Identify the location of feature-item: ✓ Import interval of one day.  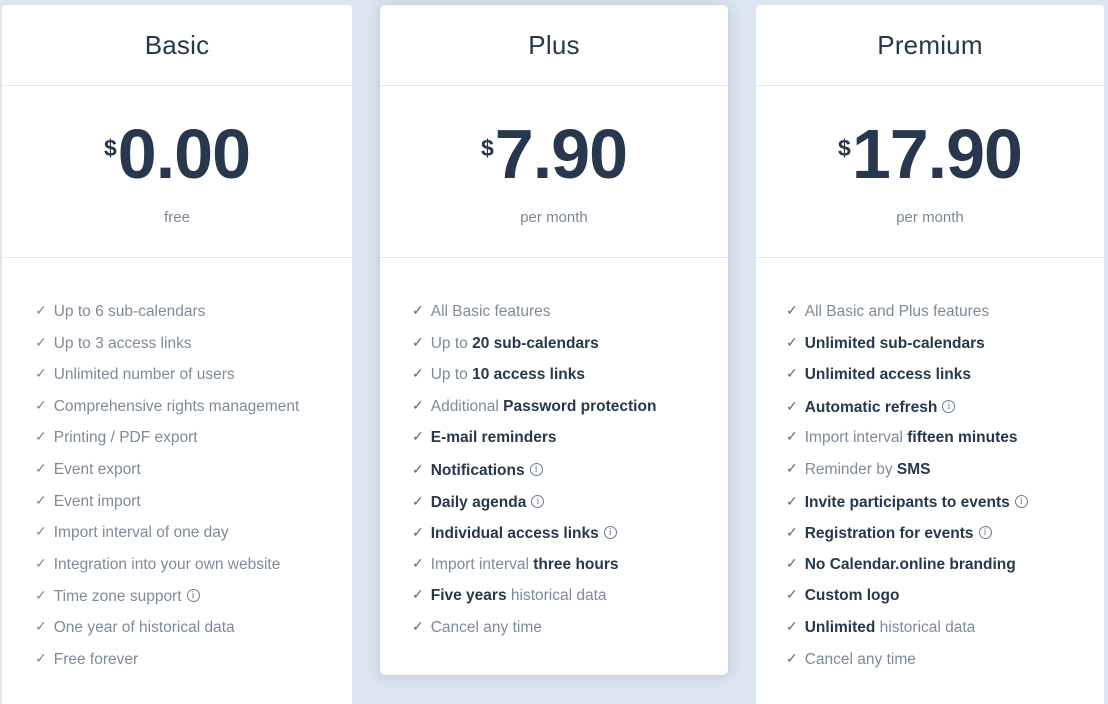
(193, 540).